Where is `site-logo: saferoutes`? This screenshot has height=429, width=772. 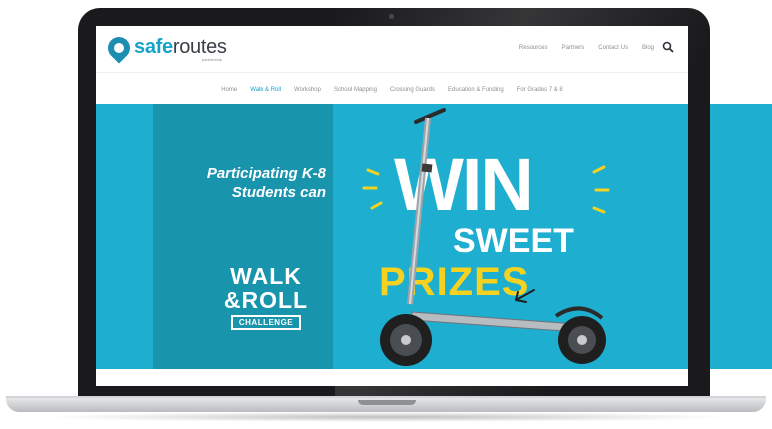
site-logo: saferoutes is located at coordinates (180, 47).